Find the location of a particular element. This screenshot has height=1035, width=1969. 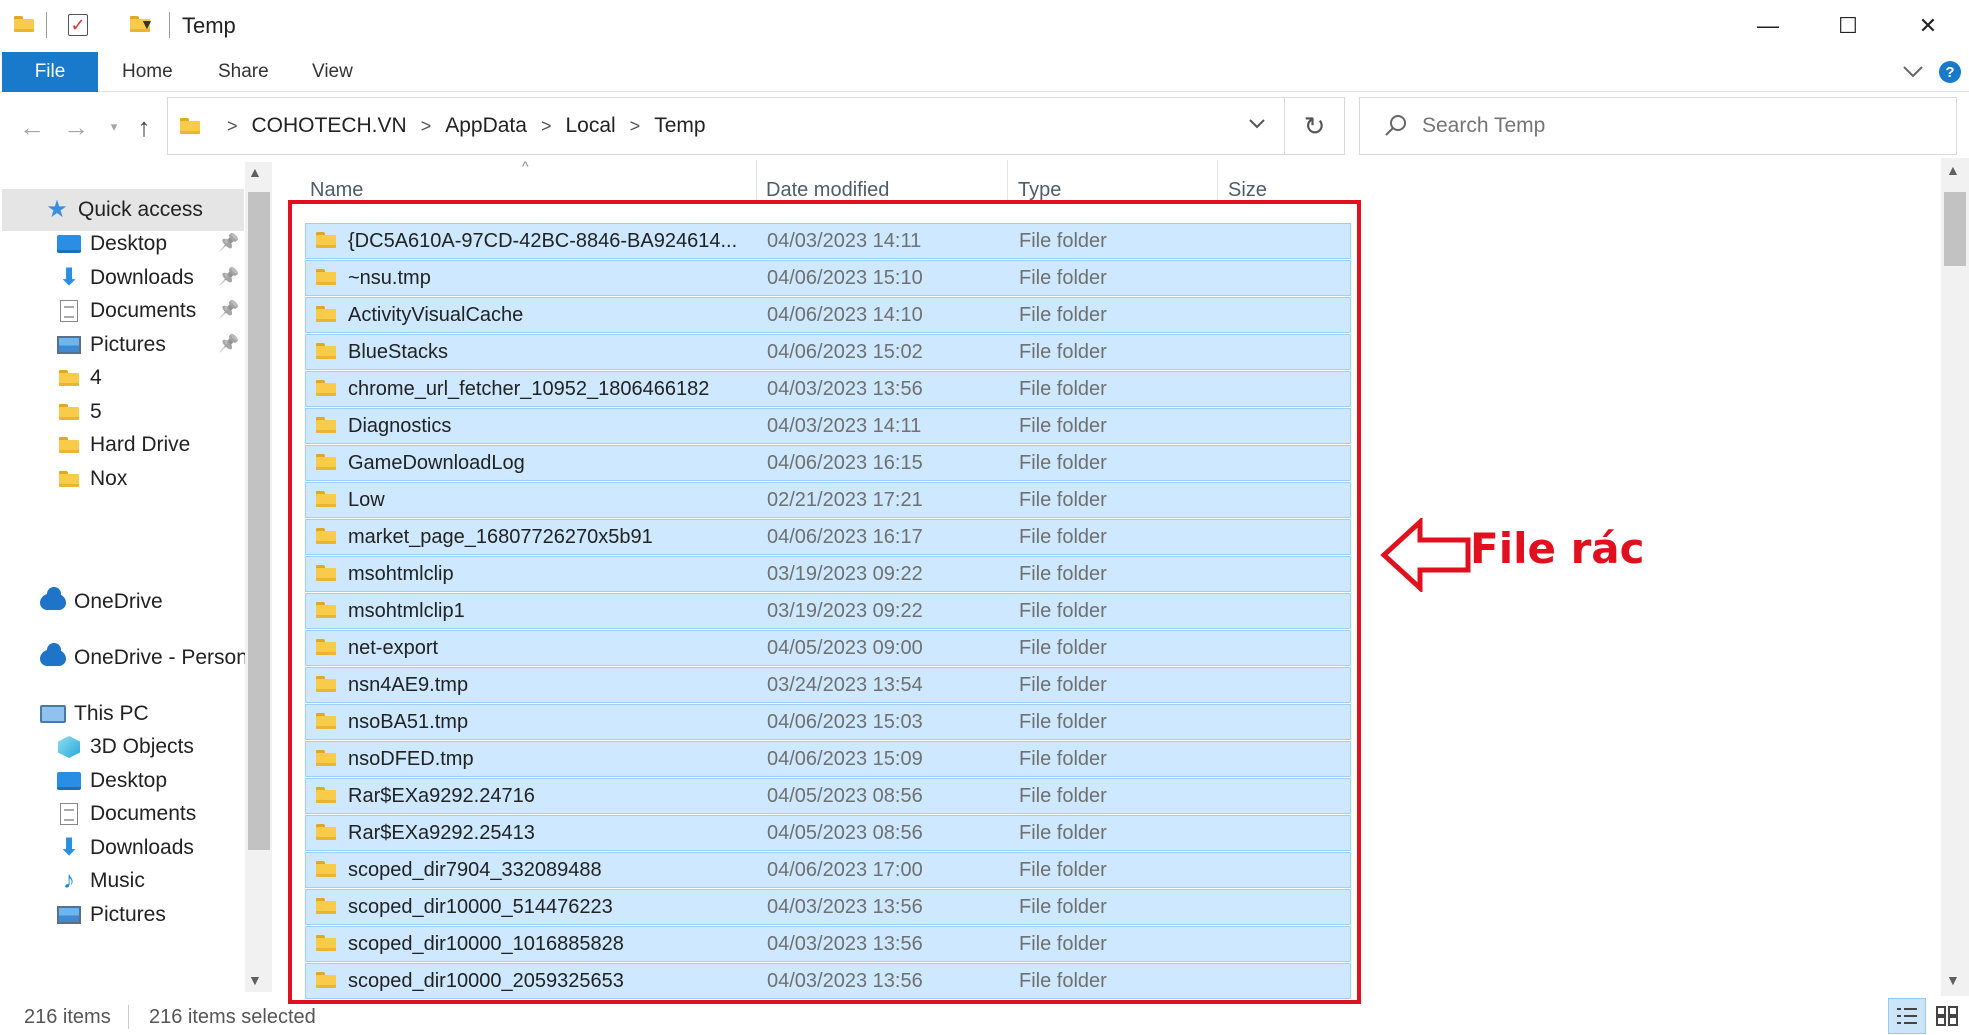

breadcrumb-item: Temp is located at coordinates (679, 126).